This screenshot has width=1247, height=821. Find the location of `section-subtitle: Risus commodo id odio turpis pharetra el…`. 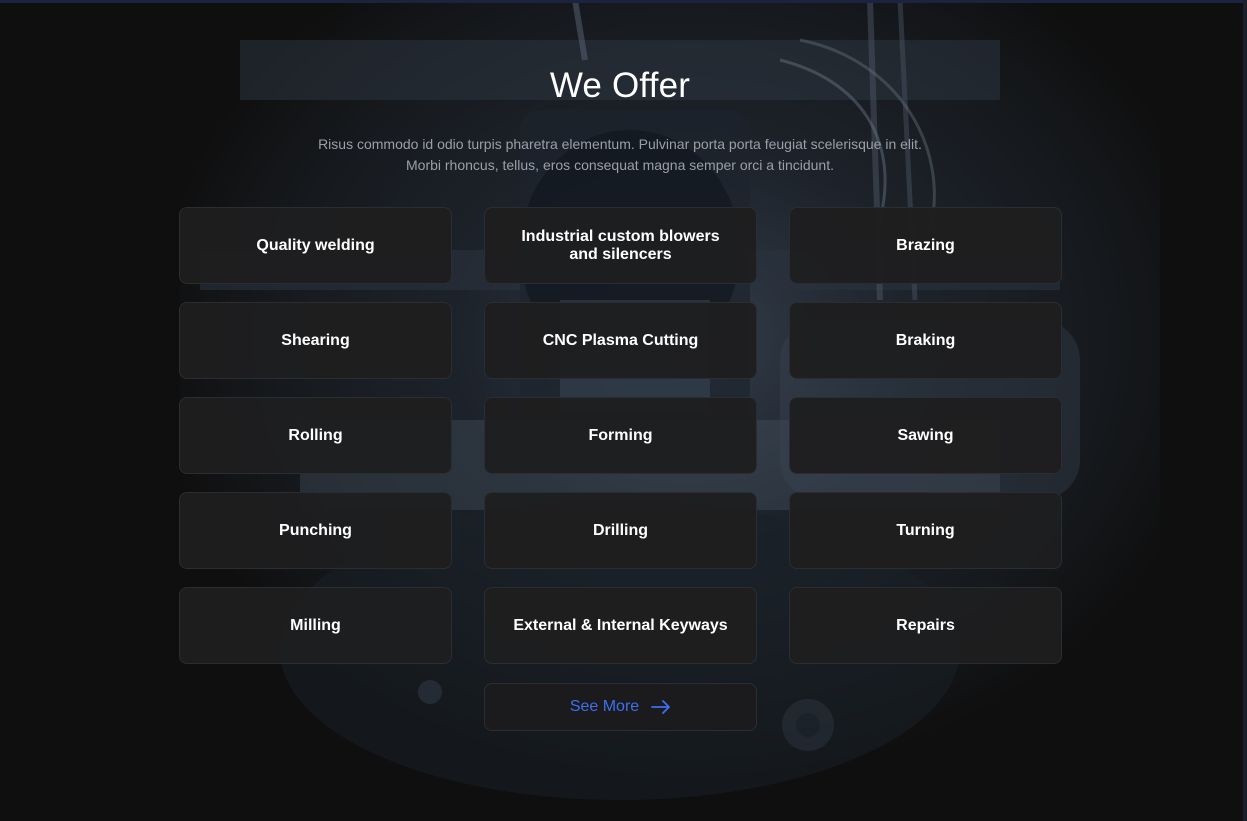

section-subtitle: Risus commodo id odio turpis pharetra el… is located at coordinates (620, 154).